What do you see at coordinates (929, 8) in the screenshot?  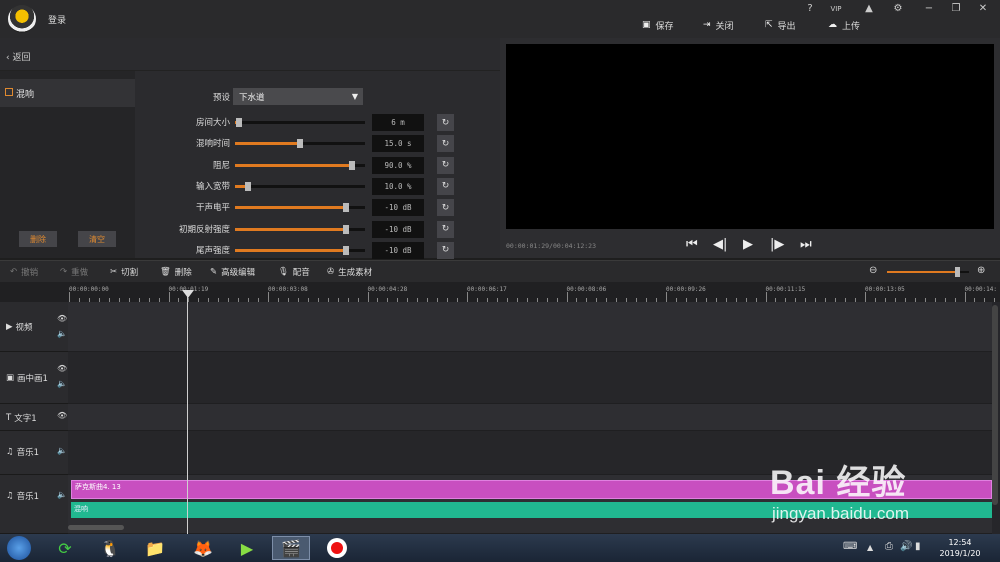 I see `minimize-icon: −` at bounding box center [929, 8].